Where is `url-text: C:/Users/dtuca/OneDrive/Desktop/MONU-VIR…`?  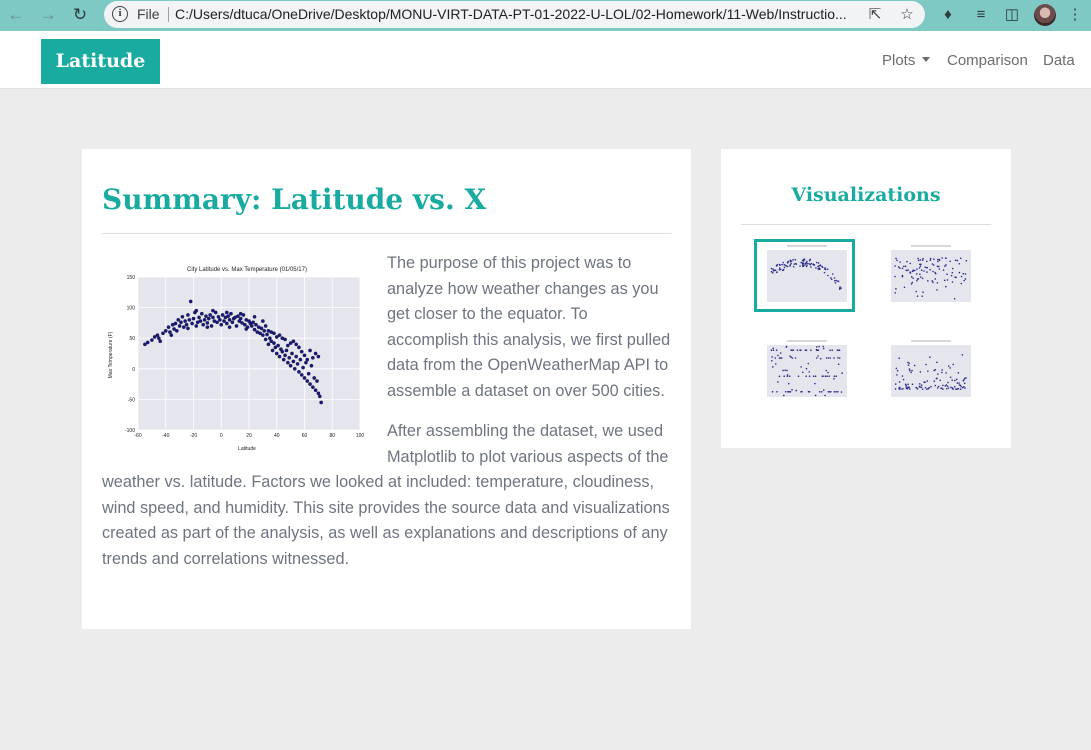 url-text: C:/Users/dtuca/OneDrive/Desktop/MONU-VIR… is located at coordinates (520, 14).